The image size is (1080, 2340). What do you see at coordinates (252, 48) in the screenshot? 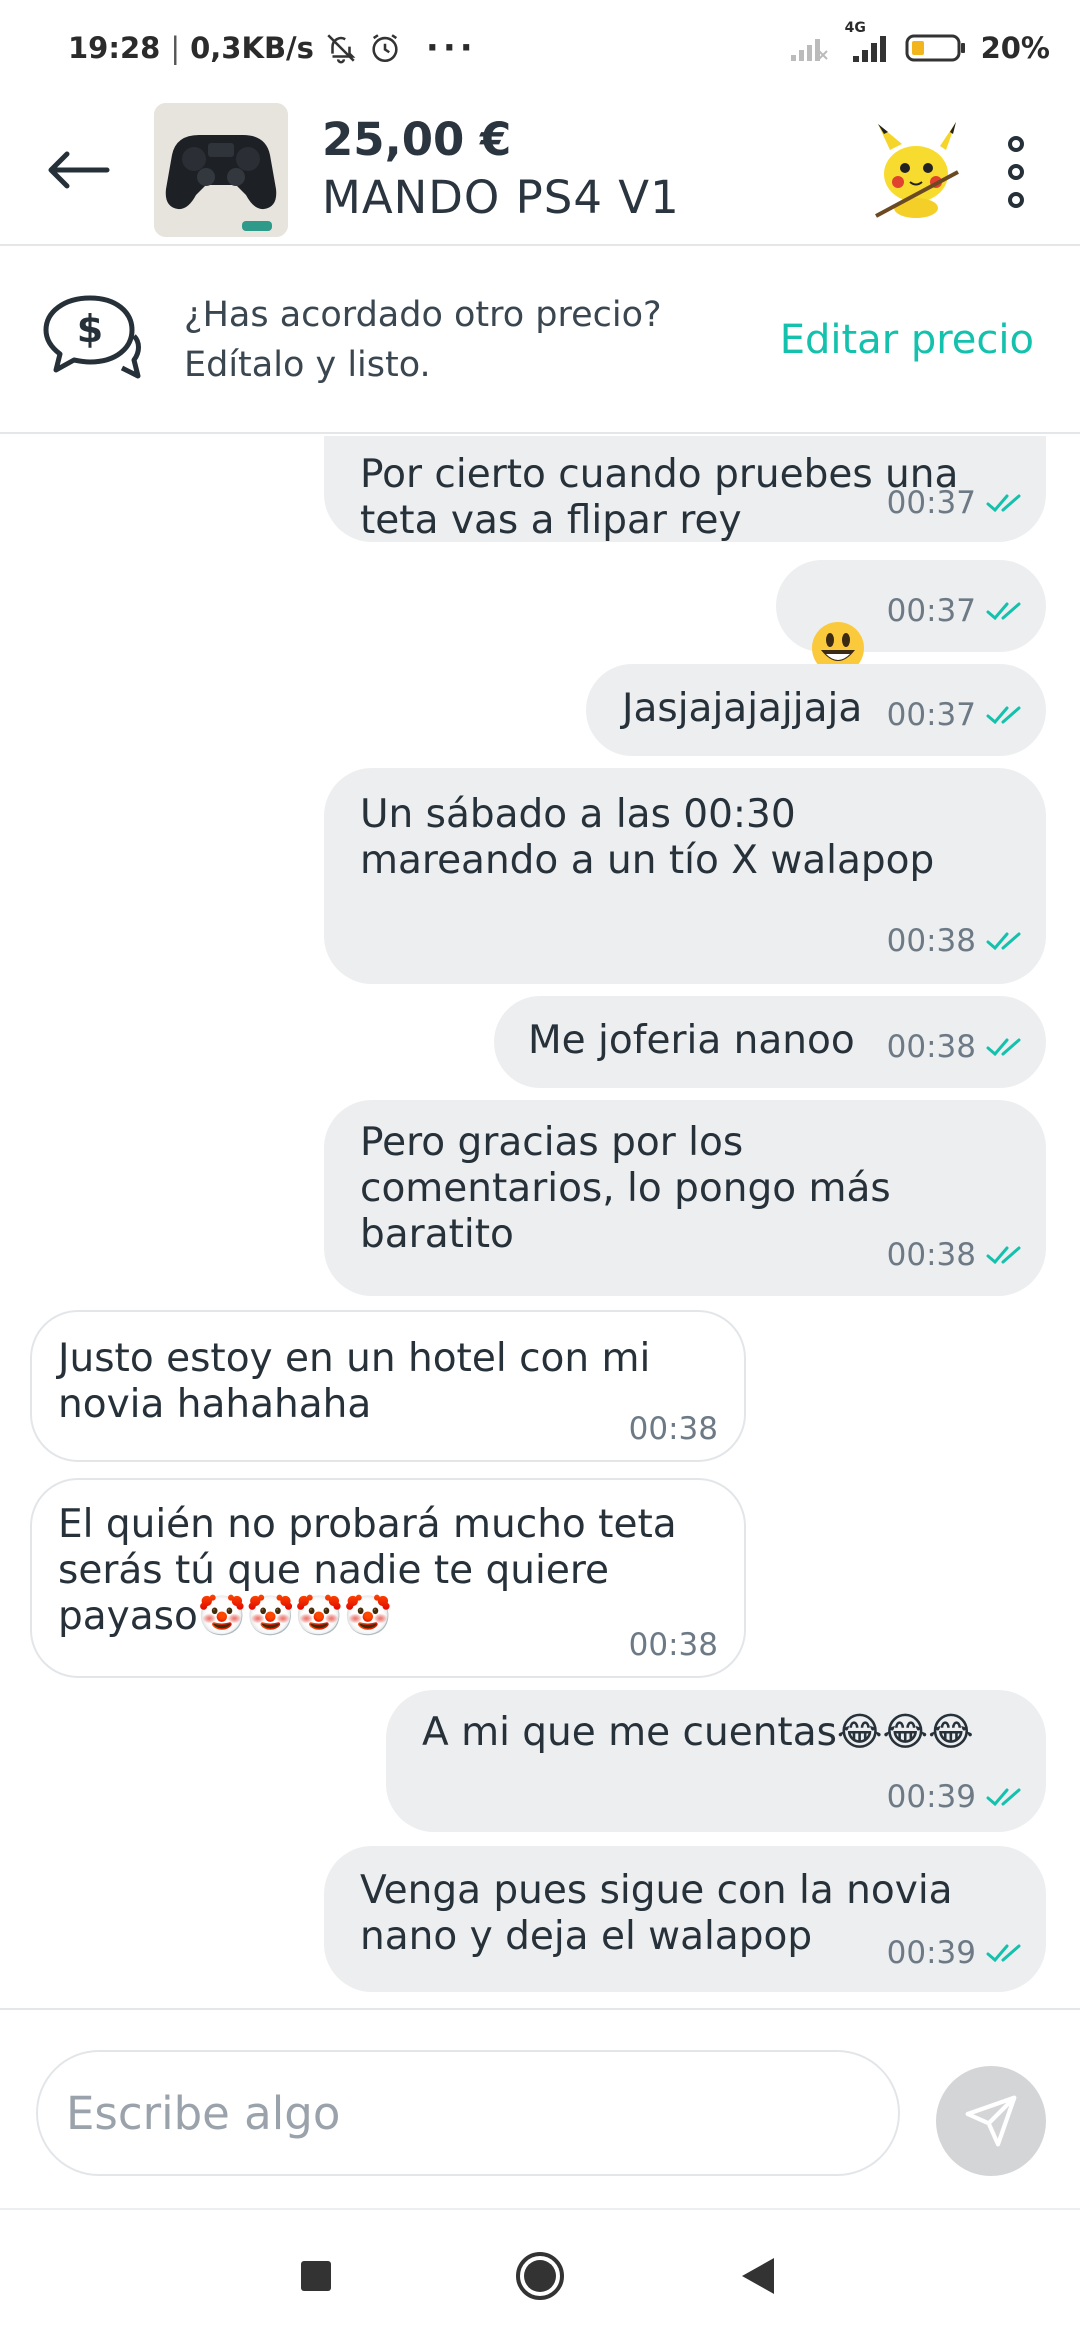
I see `status-network-speed: 0,3KB/s` at bounding box center [252, 48].